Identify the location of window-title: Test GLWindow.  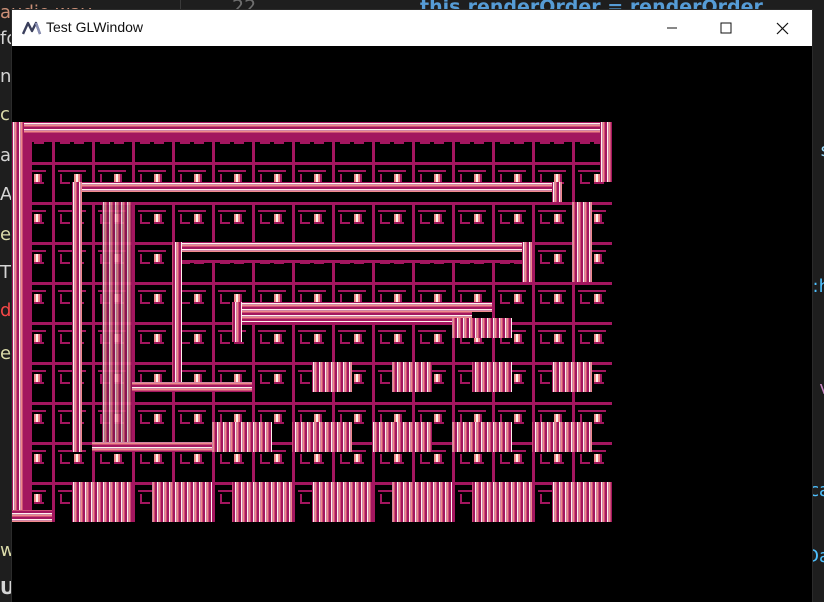
(94, 27).